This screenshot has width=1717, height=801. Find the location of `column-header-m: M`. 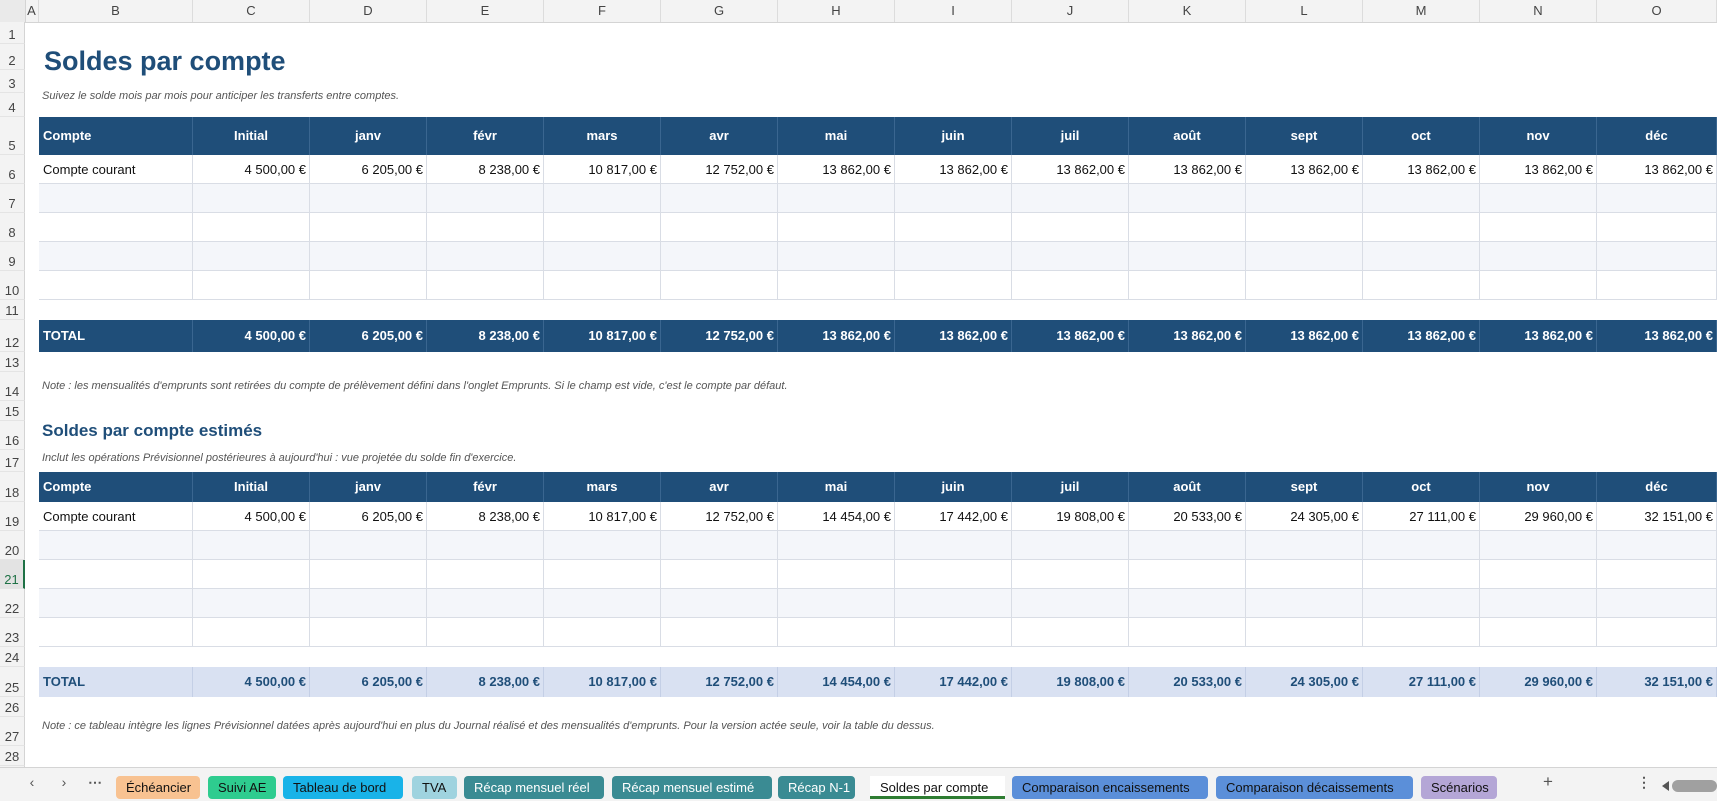

column-header-m: M is located at coordinates (1421, 11).